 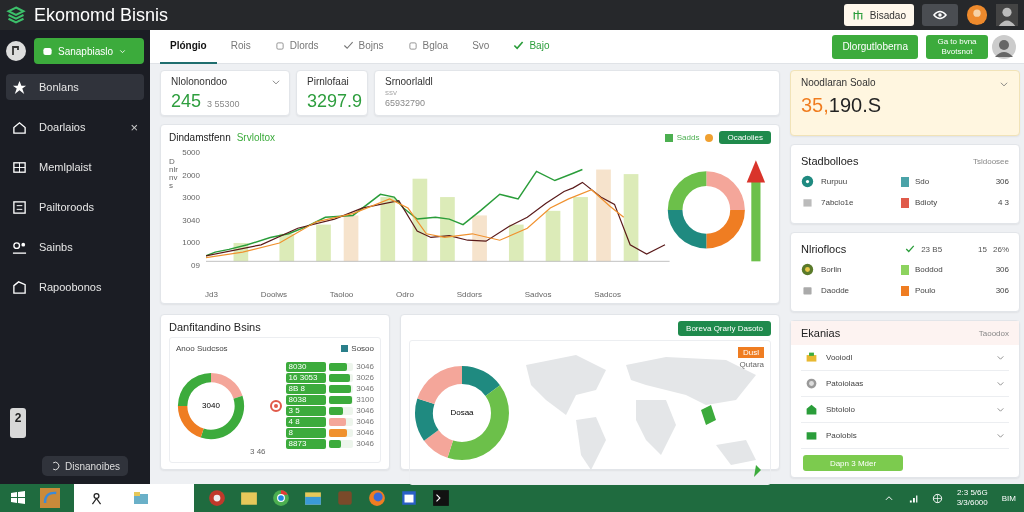 I want to click on row-tag: Poulo, so click(x=953, y=290).